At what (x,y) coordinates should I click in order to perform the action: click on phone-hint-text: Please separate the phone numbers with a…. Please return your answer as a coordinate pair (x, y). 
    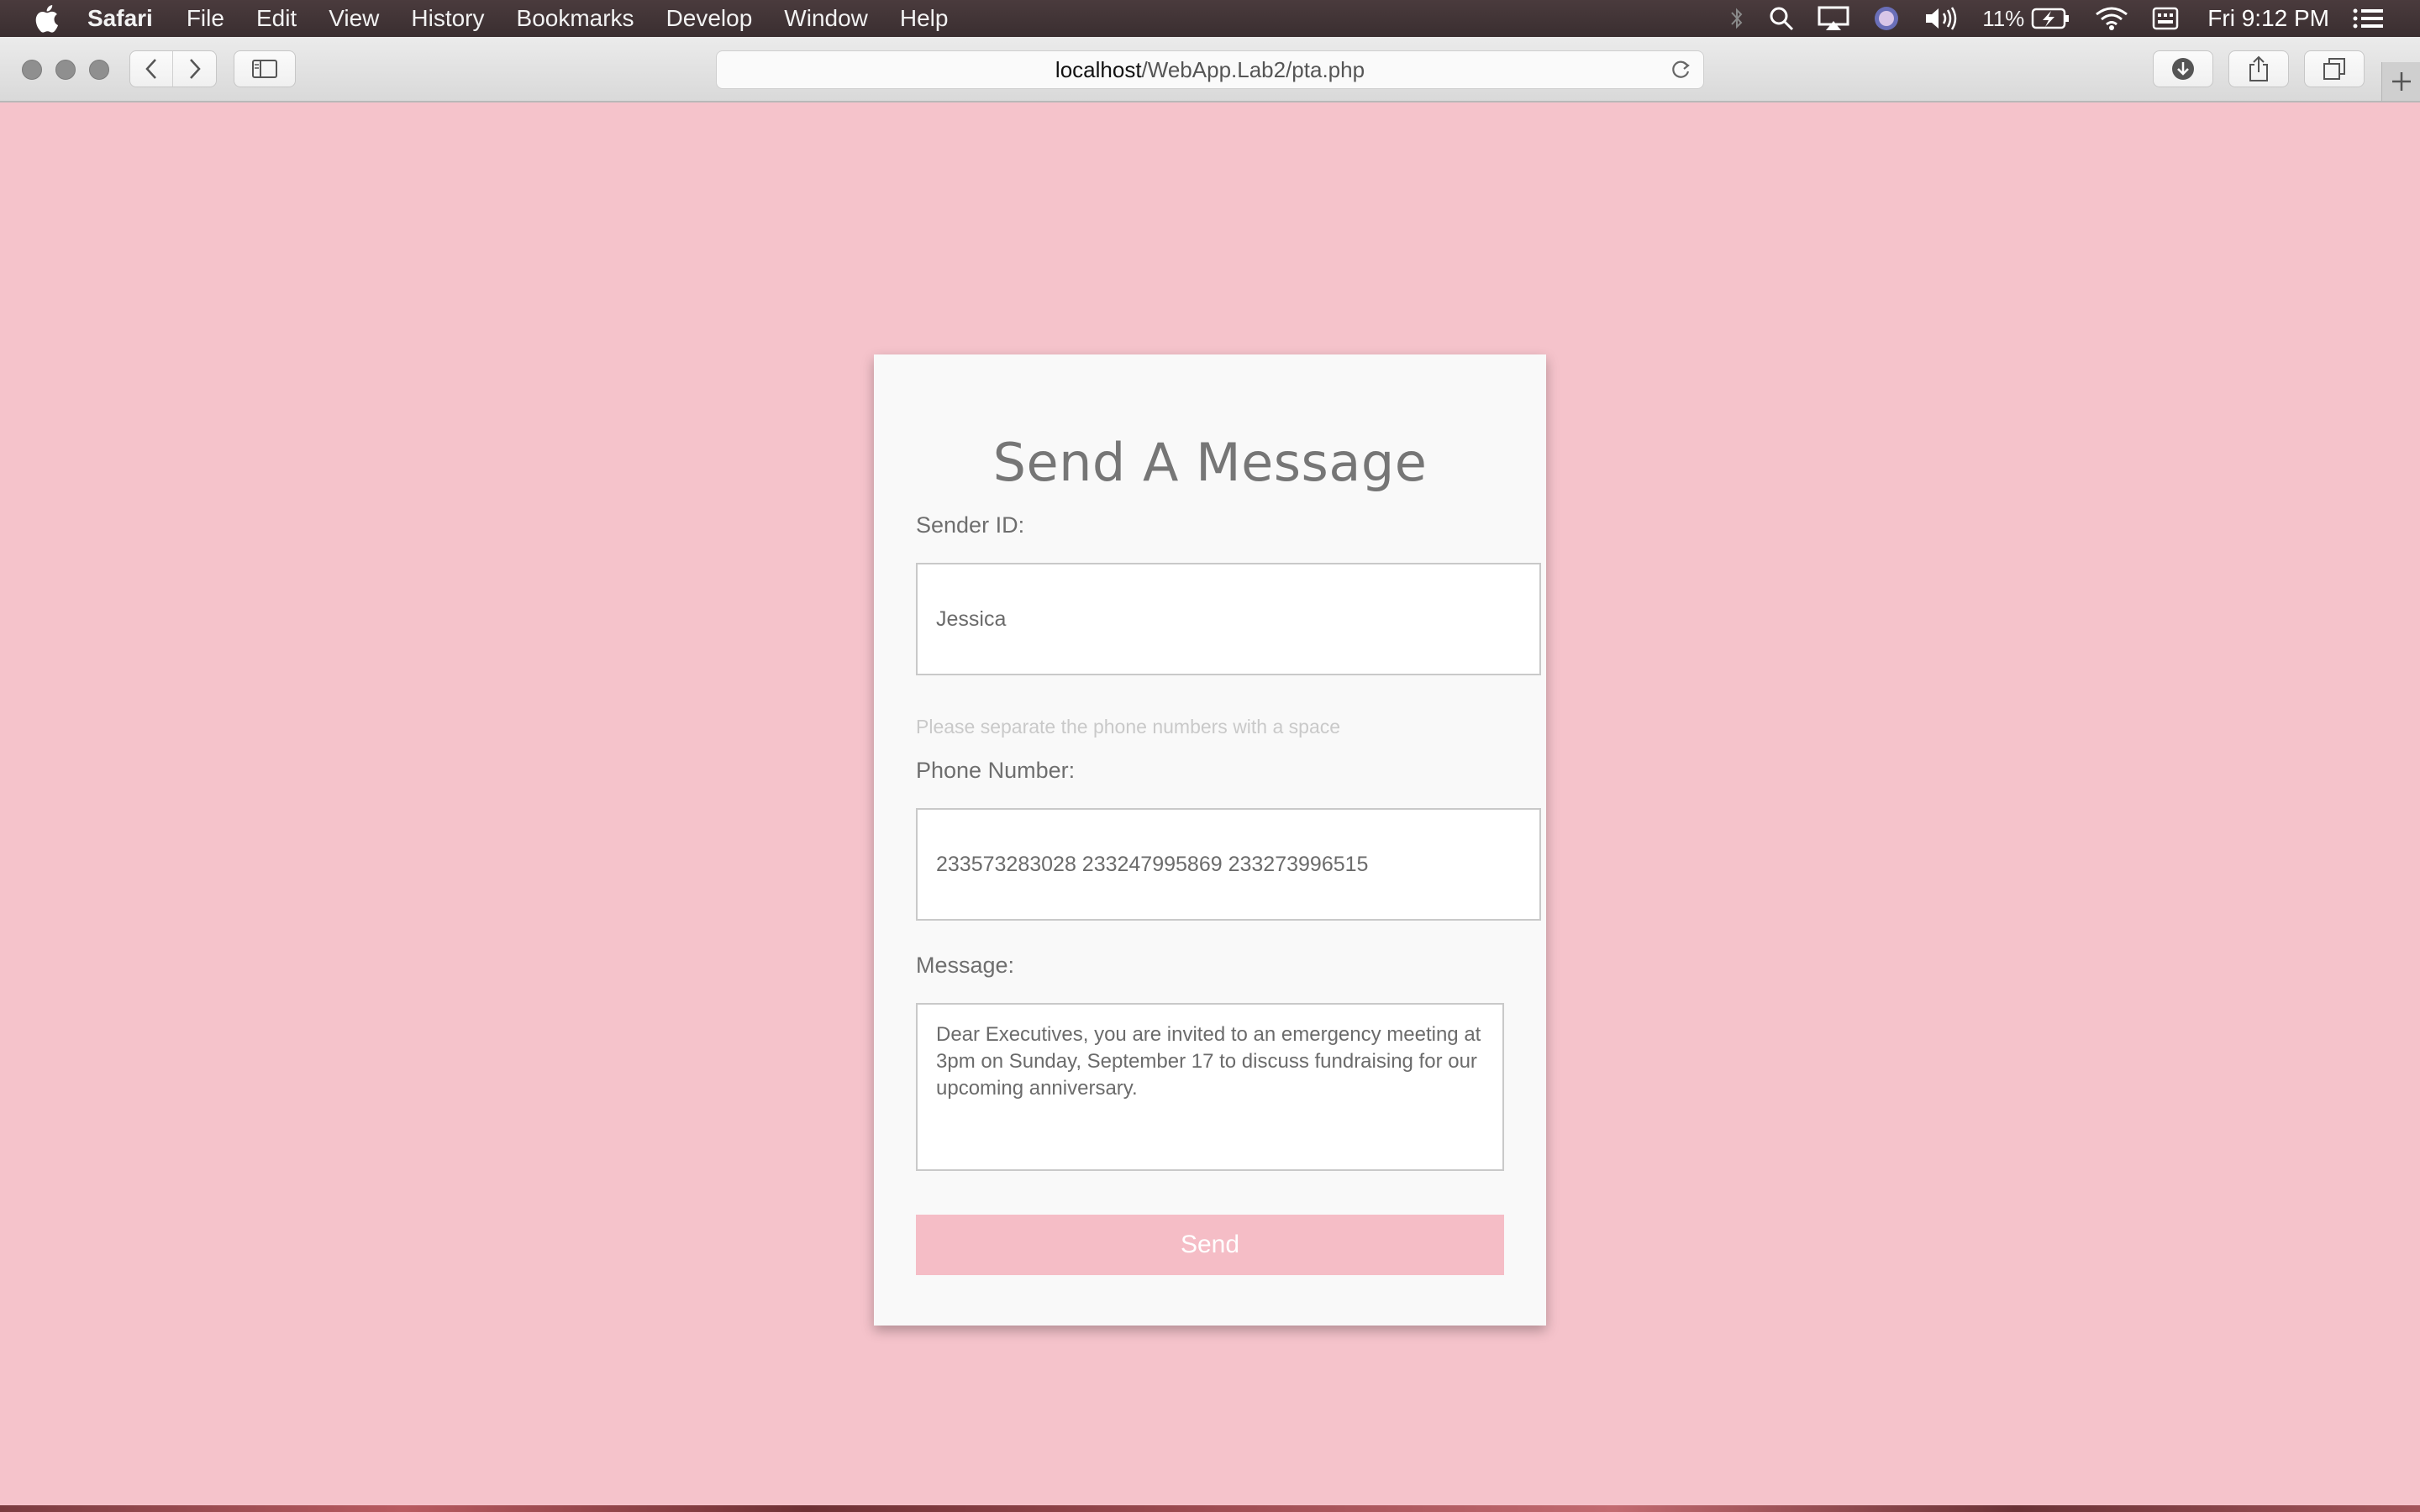
    Looking at the image, I should click on (1128, 727).